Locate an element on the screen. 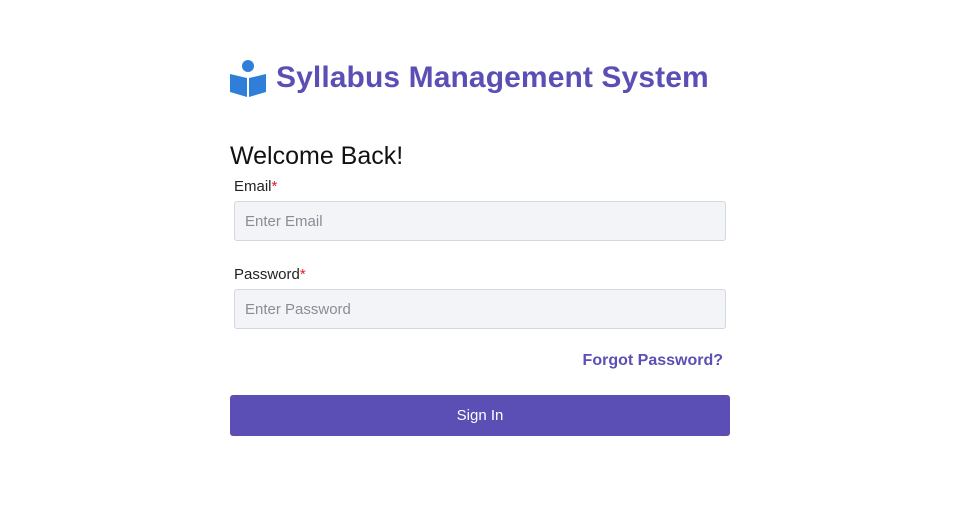 The image size is (956, 527). password-field is located at coordinates (480, 309).